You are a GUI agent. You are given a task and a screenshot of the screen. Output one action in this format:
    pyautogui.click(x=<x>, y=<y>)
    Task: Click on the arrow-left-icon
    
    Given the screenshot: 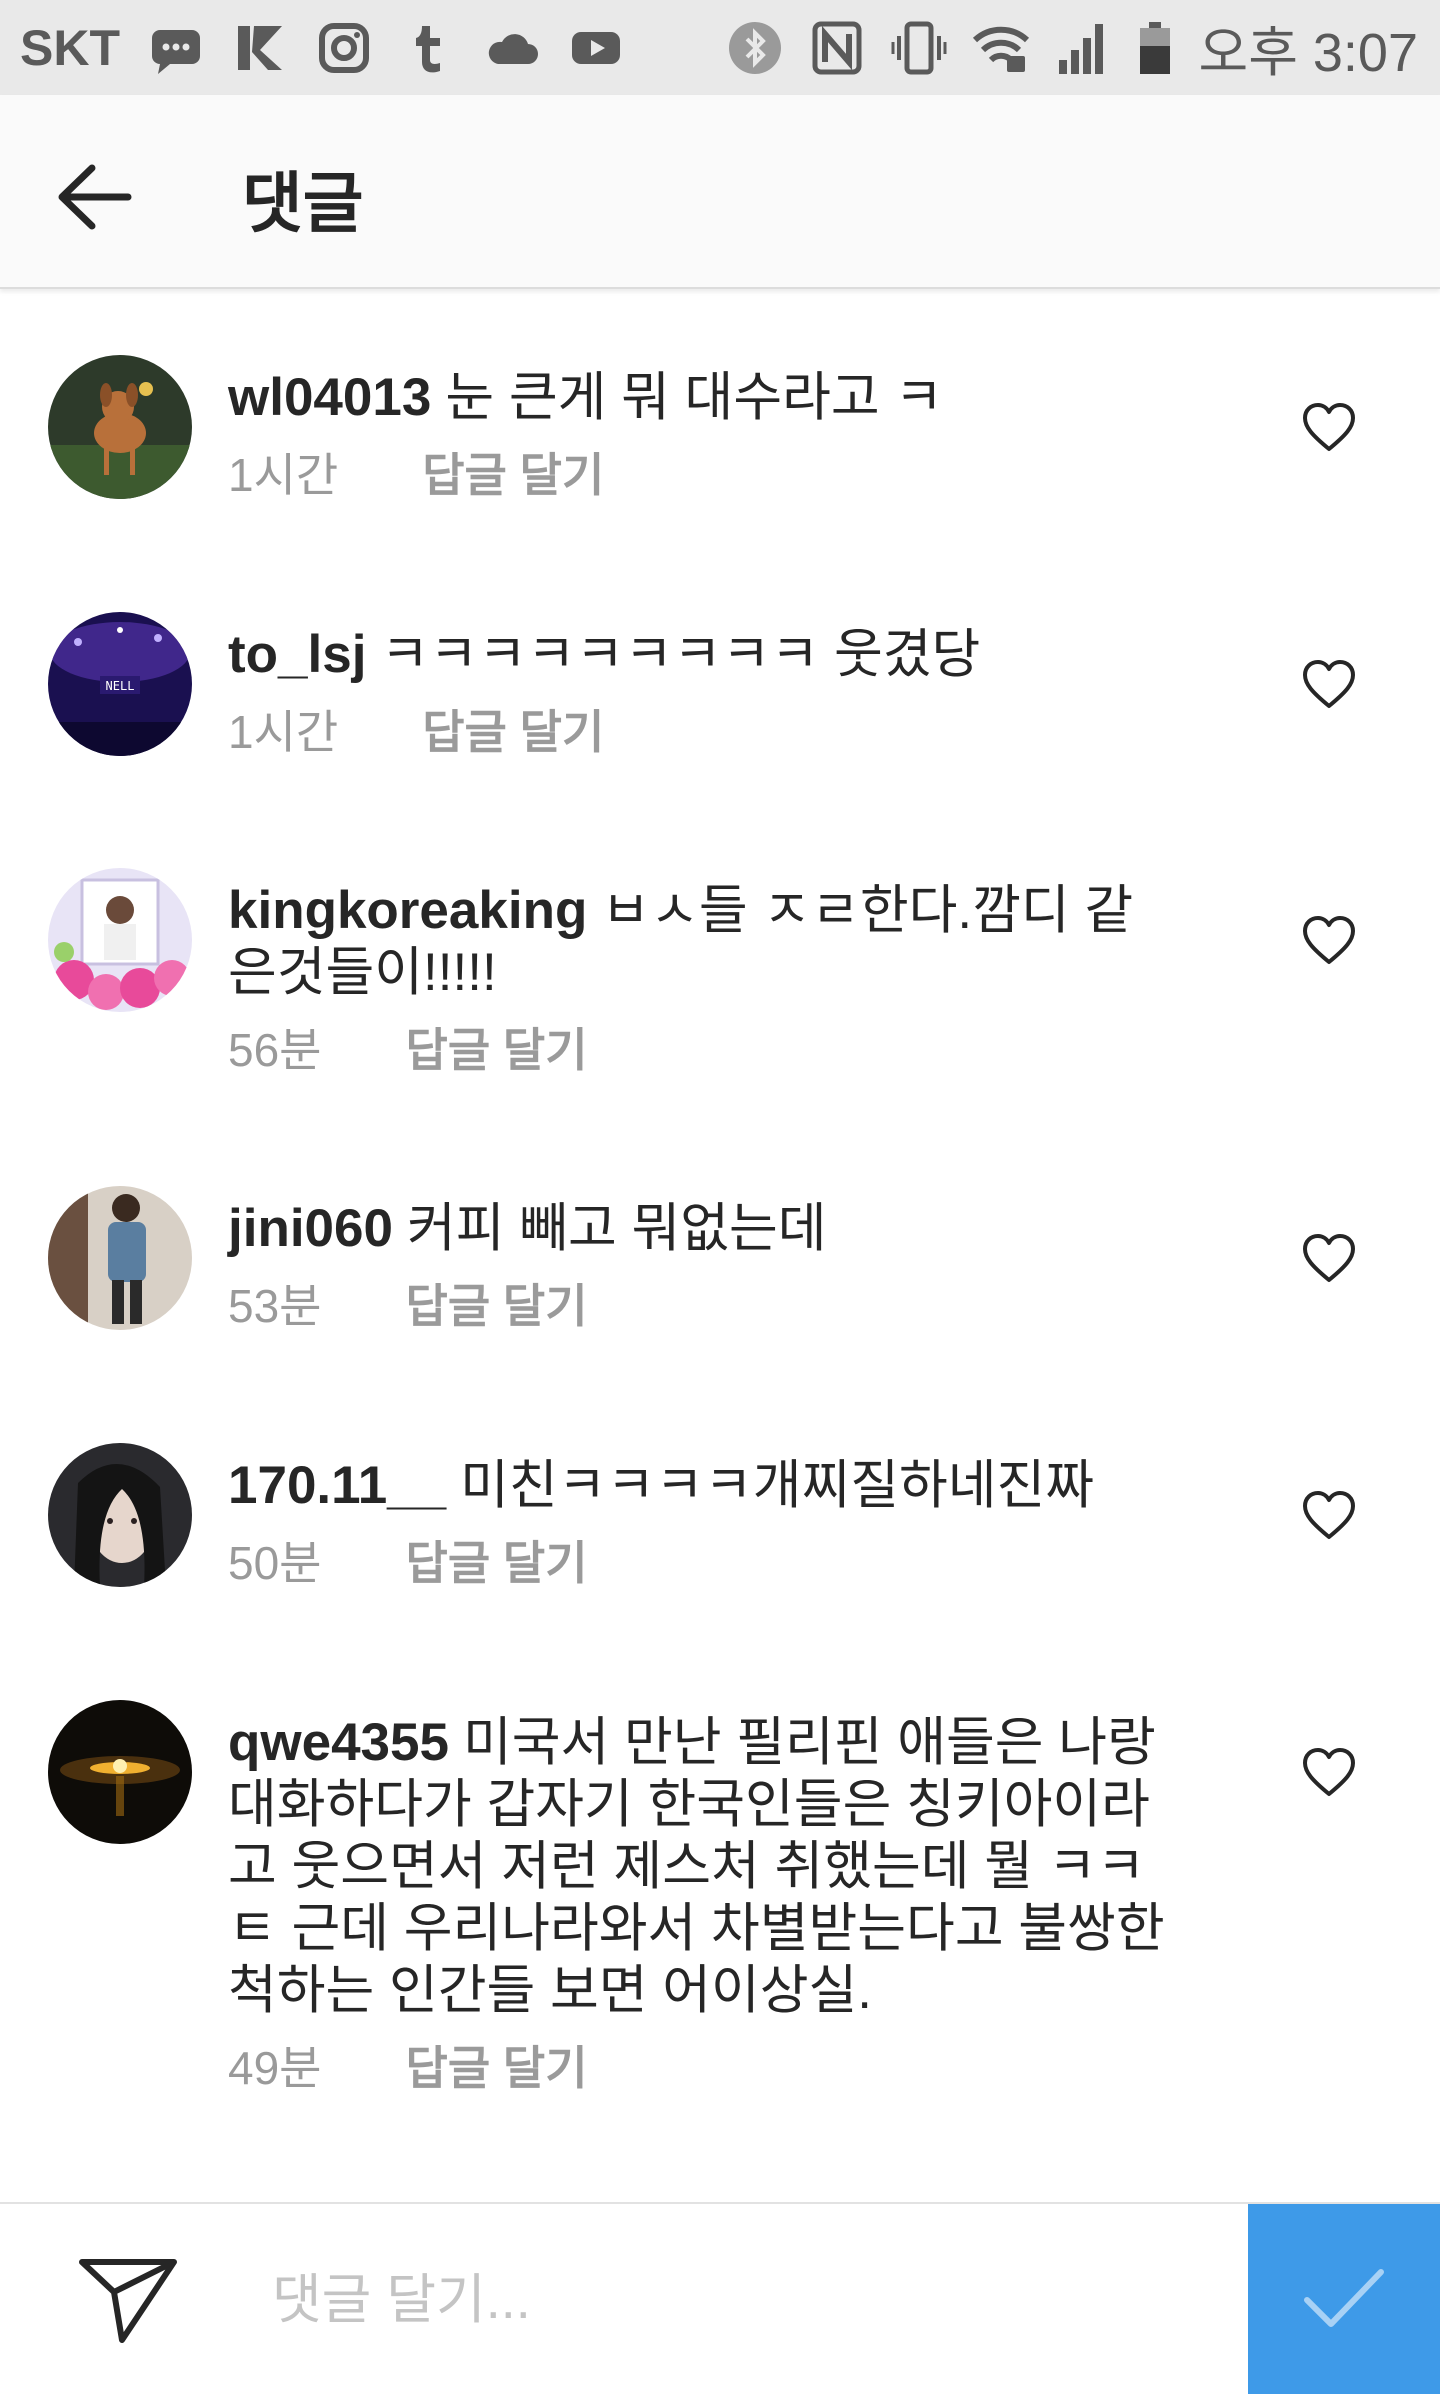 What is the action you would take?
    pyautogui.click(x=95, y=197)
    